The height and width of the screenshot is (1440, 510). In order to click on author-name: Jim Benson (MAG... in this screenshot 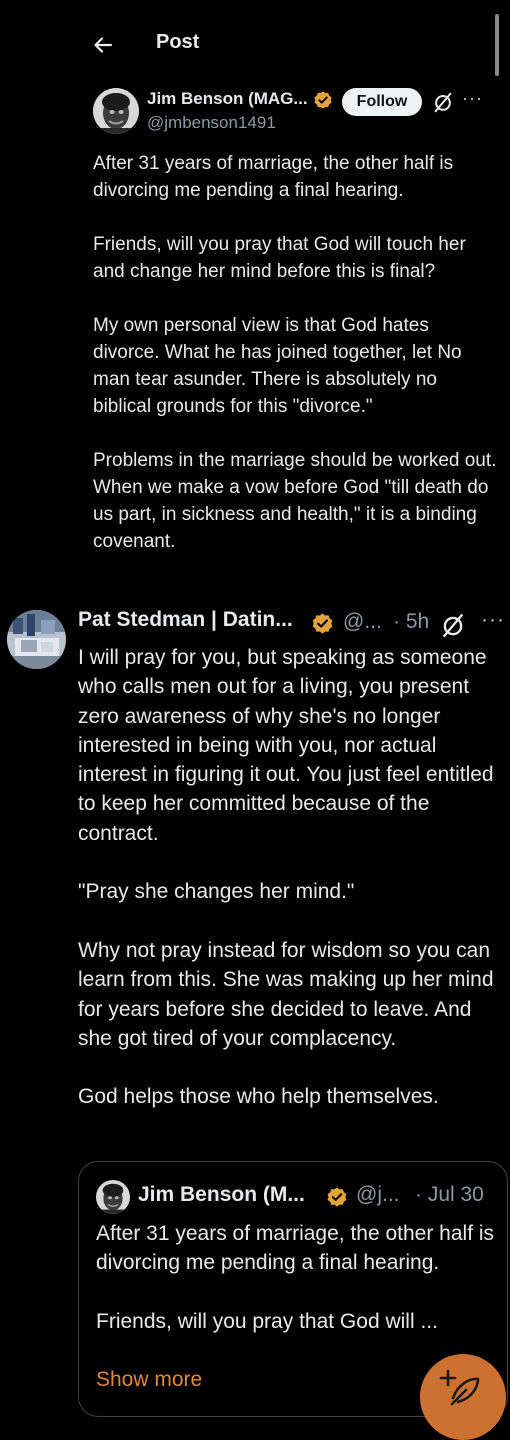, I will do `click(227, 99)`.